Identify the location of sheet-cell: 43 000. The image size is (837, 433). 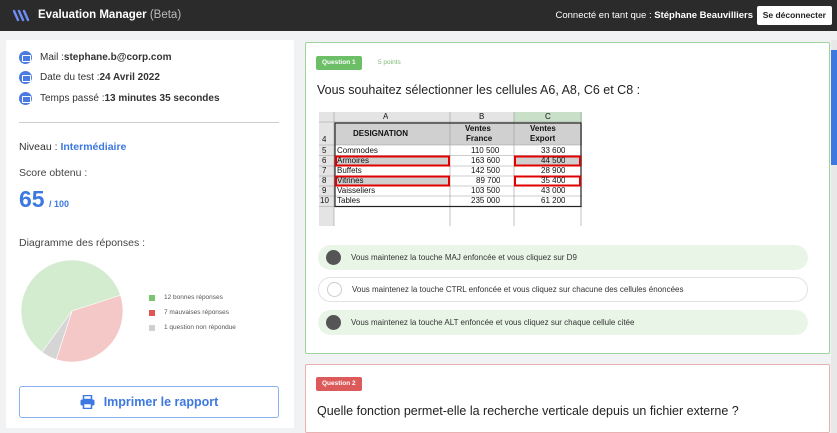
(553, 190).